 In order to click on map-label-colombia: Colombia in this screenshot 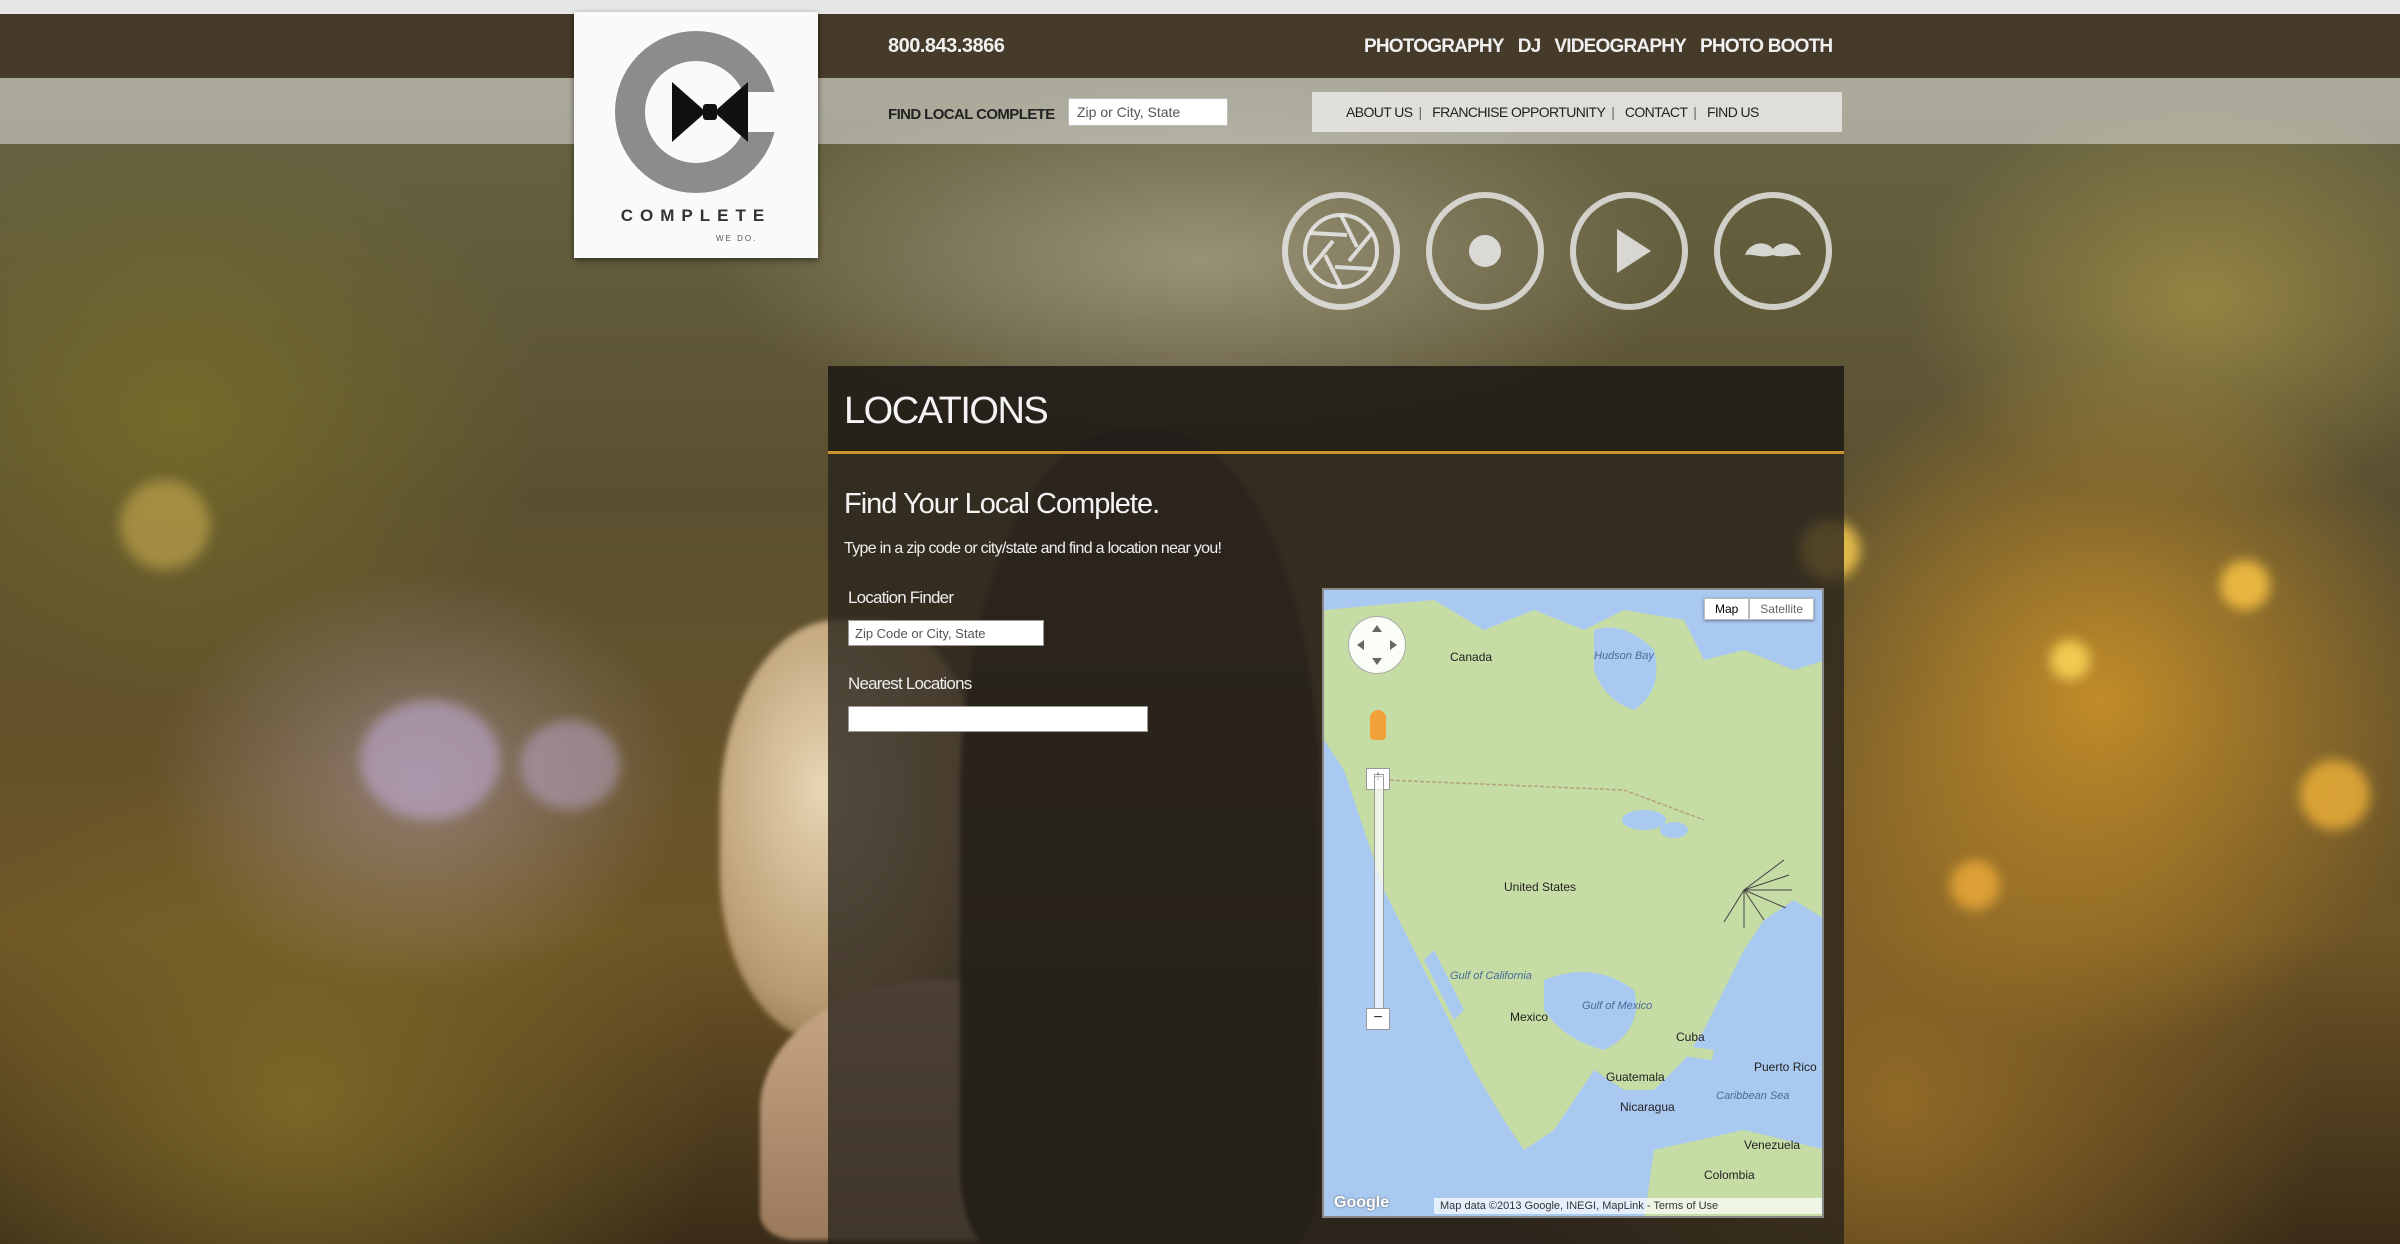, I will do `click(1729, 1175)`.